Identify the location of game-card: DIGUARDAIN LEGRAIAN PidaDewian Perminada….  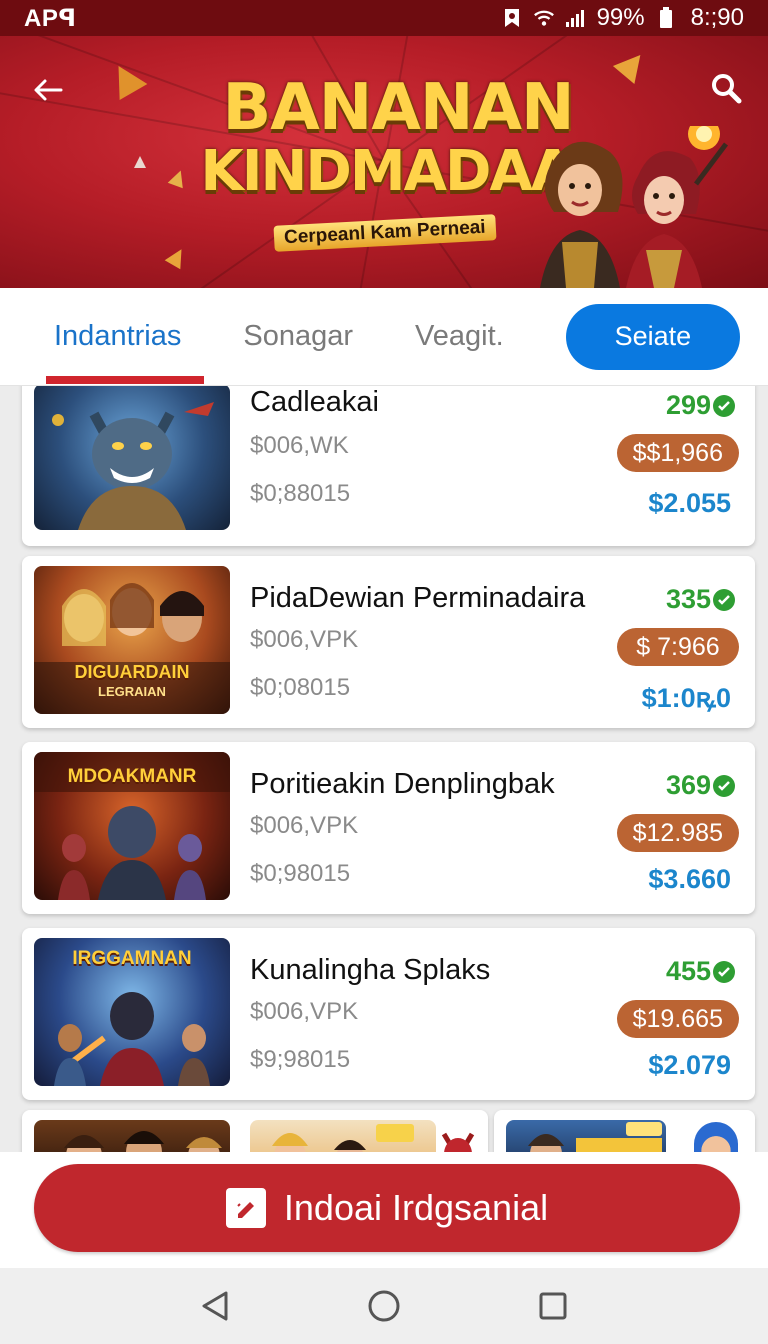
(388, 642).